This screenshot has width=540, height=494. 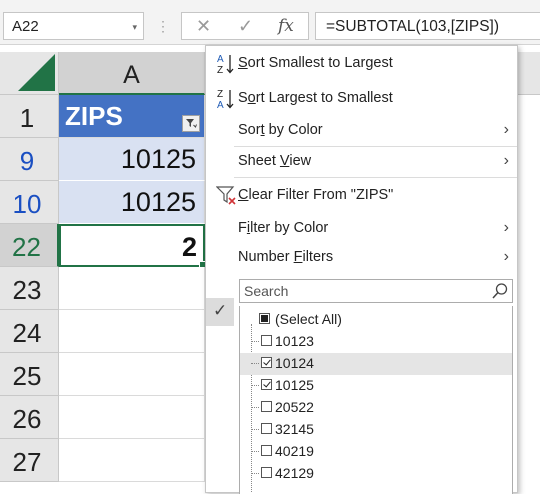 I want to click on search-box, so click(x=376, y=291).